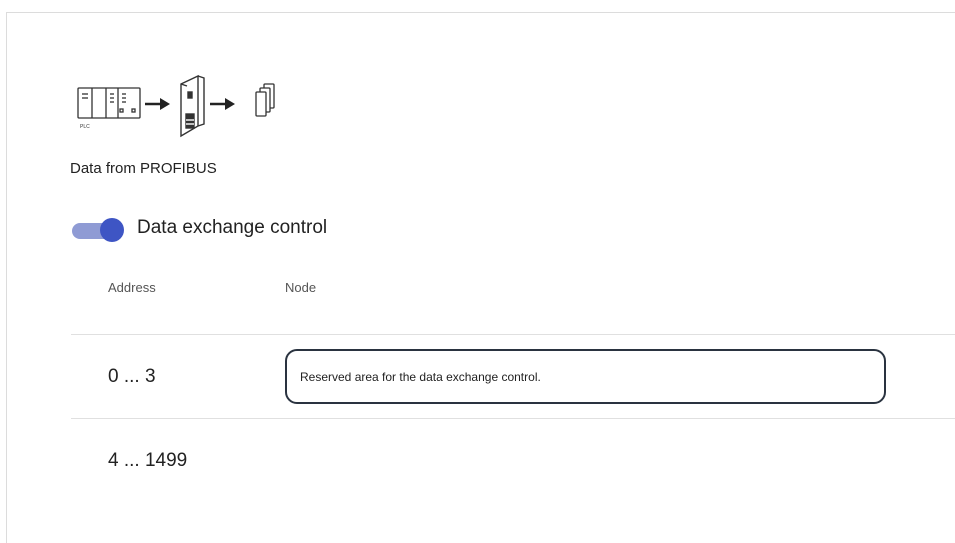  What do you see at coordinates (109, 103) in the screenshot?
I see `plc-icon` at bounding box center [109, 103].